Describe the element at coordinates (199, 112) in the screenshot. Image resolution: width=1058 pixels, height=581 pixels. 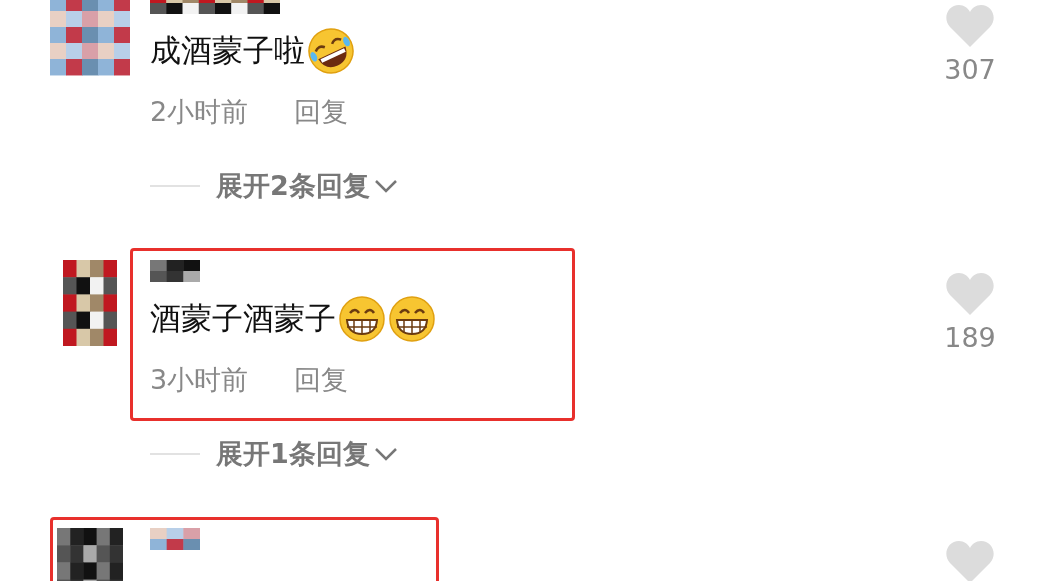
I see `timestamp: 2小时前` at that location.